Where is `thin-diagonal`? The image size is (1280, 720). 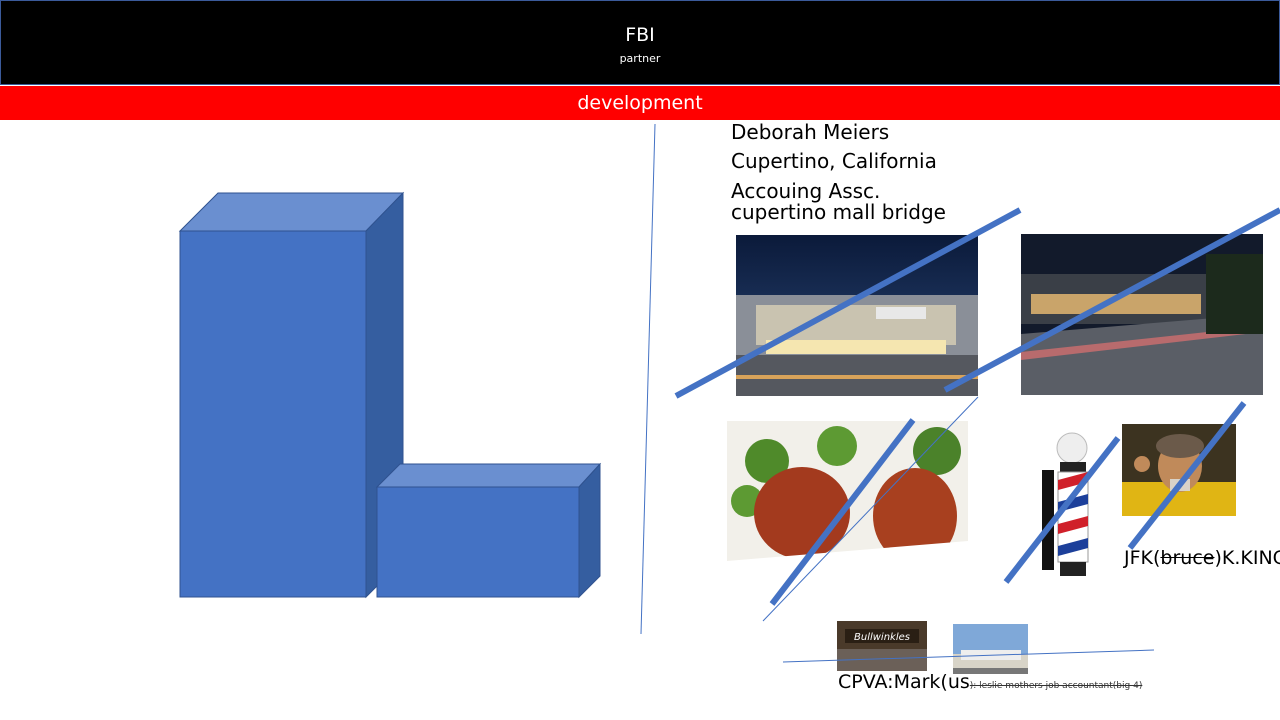 thin-diagonal is located at coordinates (870, 509).